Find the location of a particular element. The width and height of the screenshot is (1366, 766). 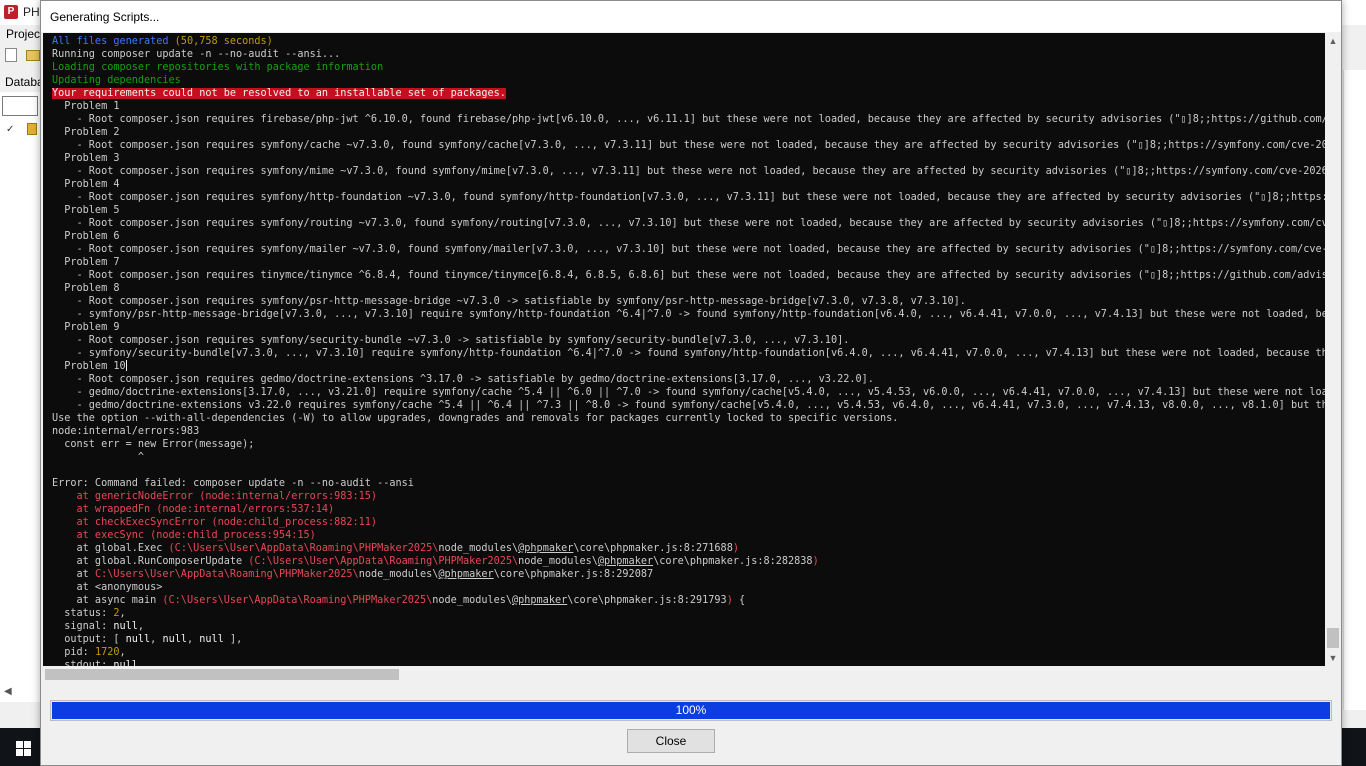

tab-database: Databa is located at coordinates (24, 82).